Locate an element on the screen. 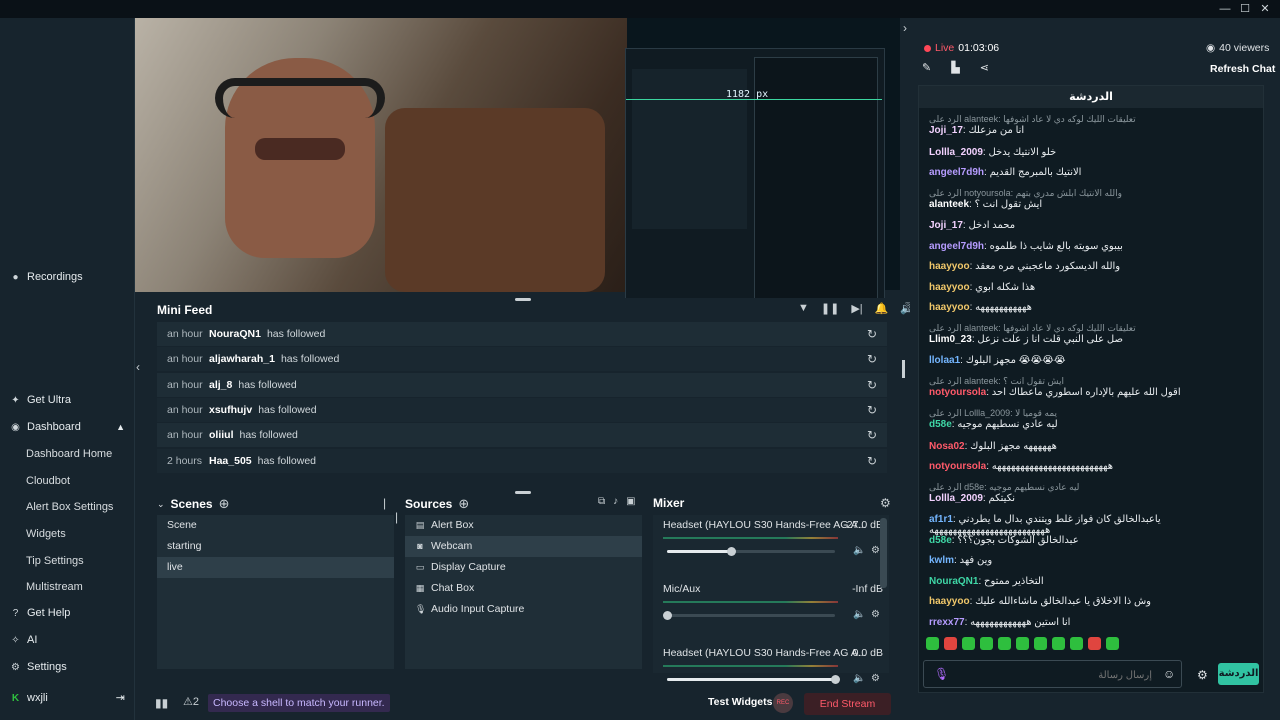 The height and width of the screenshot is (720, 1280). source-group-icon: ⧉ is located at coordinates (601, 501).